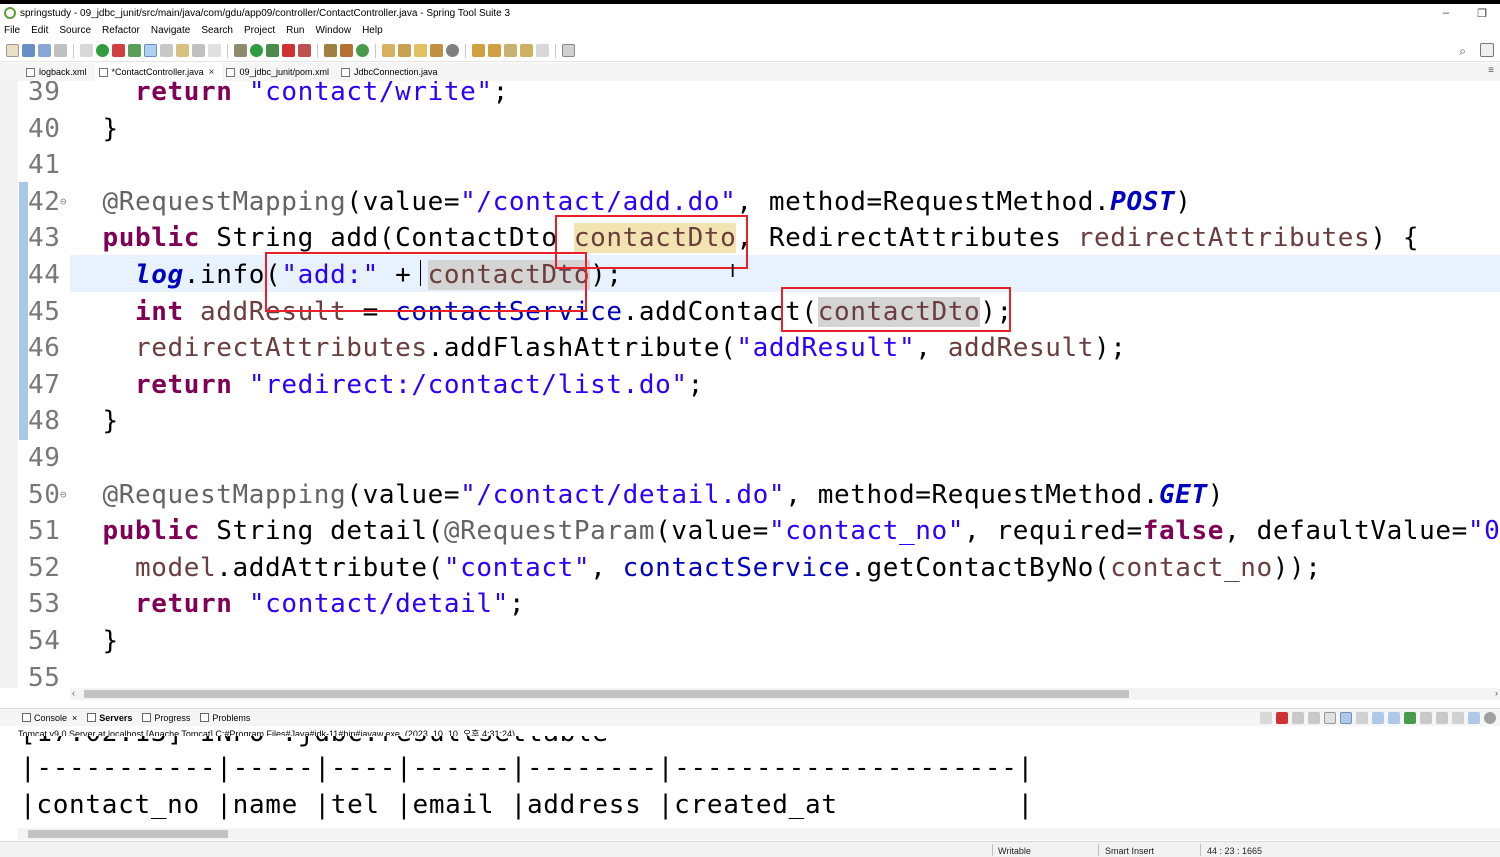  I want to click on menu-run: Run, so click(295, 30).